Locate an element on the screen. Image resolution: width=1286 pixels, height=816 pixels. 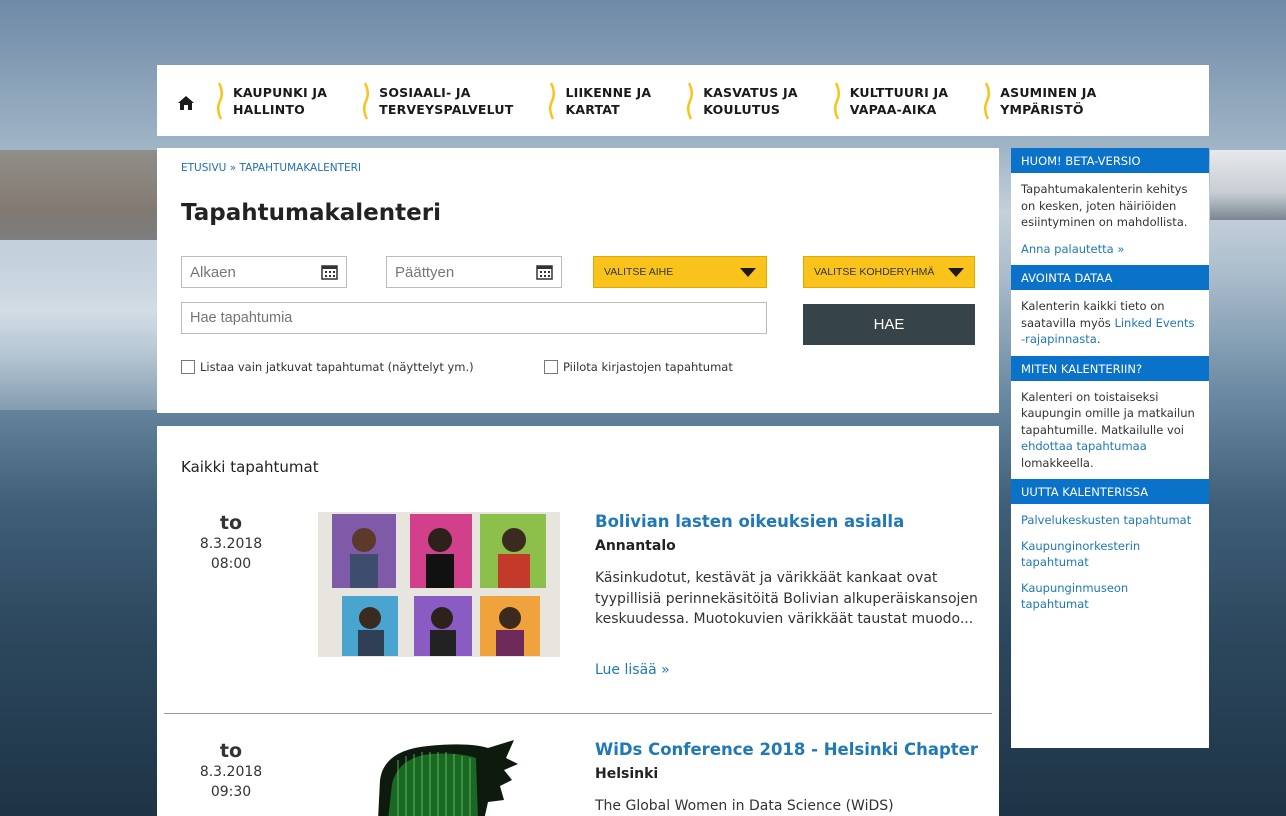
sidebar-new-heading: UUTTA KALENTERISSA is located at coordinates (1110, 491).